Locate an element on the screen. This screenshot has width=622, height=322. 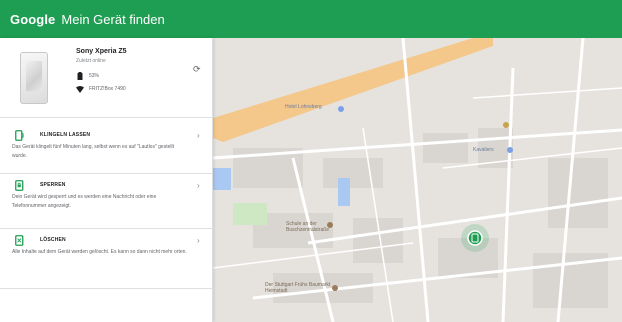
network-row: FRITZ!Box 7490 is located at coordinates (101, 89).